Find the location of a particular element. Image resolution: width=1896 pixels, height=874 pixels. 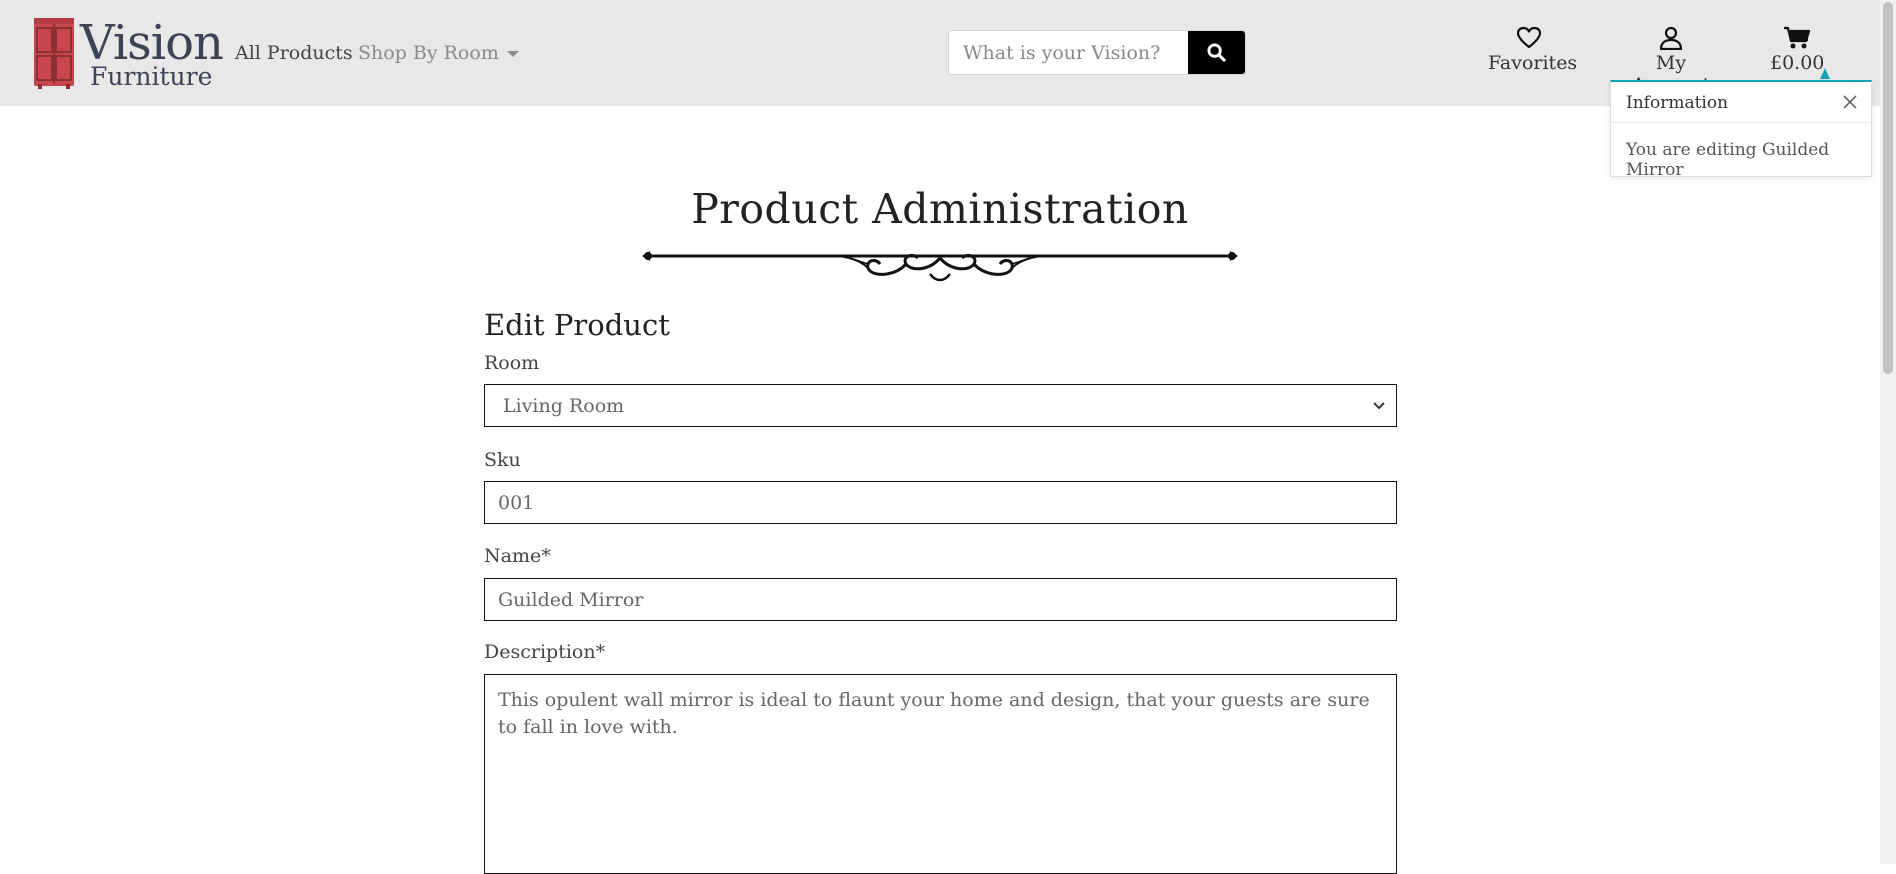

page-title: Product Administration is located at coordinates (940, 209).